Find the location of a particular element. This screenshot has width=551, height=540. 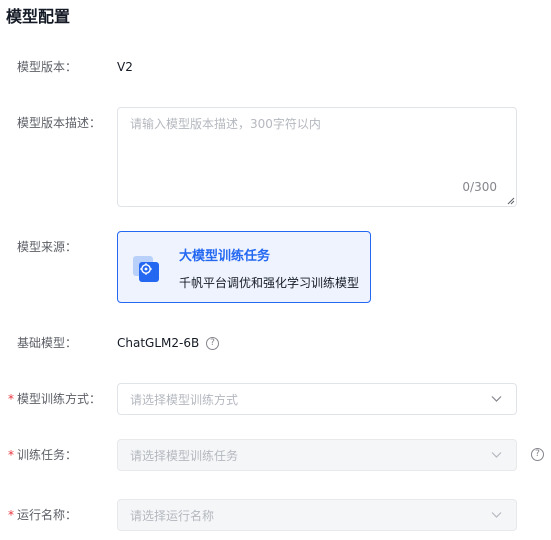

run-name-select: 请选择运行名称 is located at coordinates (317, 515).